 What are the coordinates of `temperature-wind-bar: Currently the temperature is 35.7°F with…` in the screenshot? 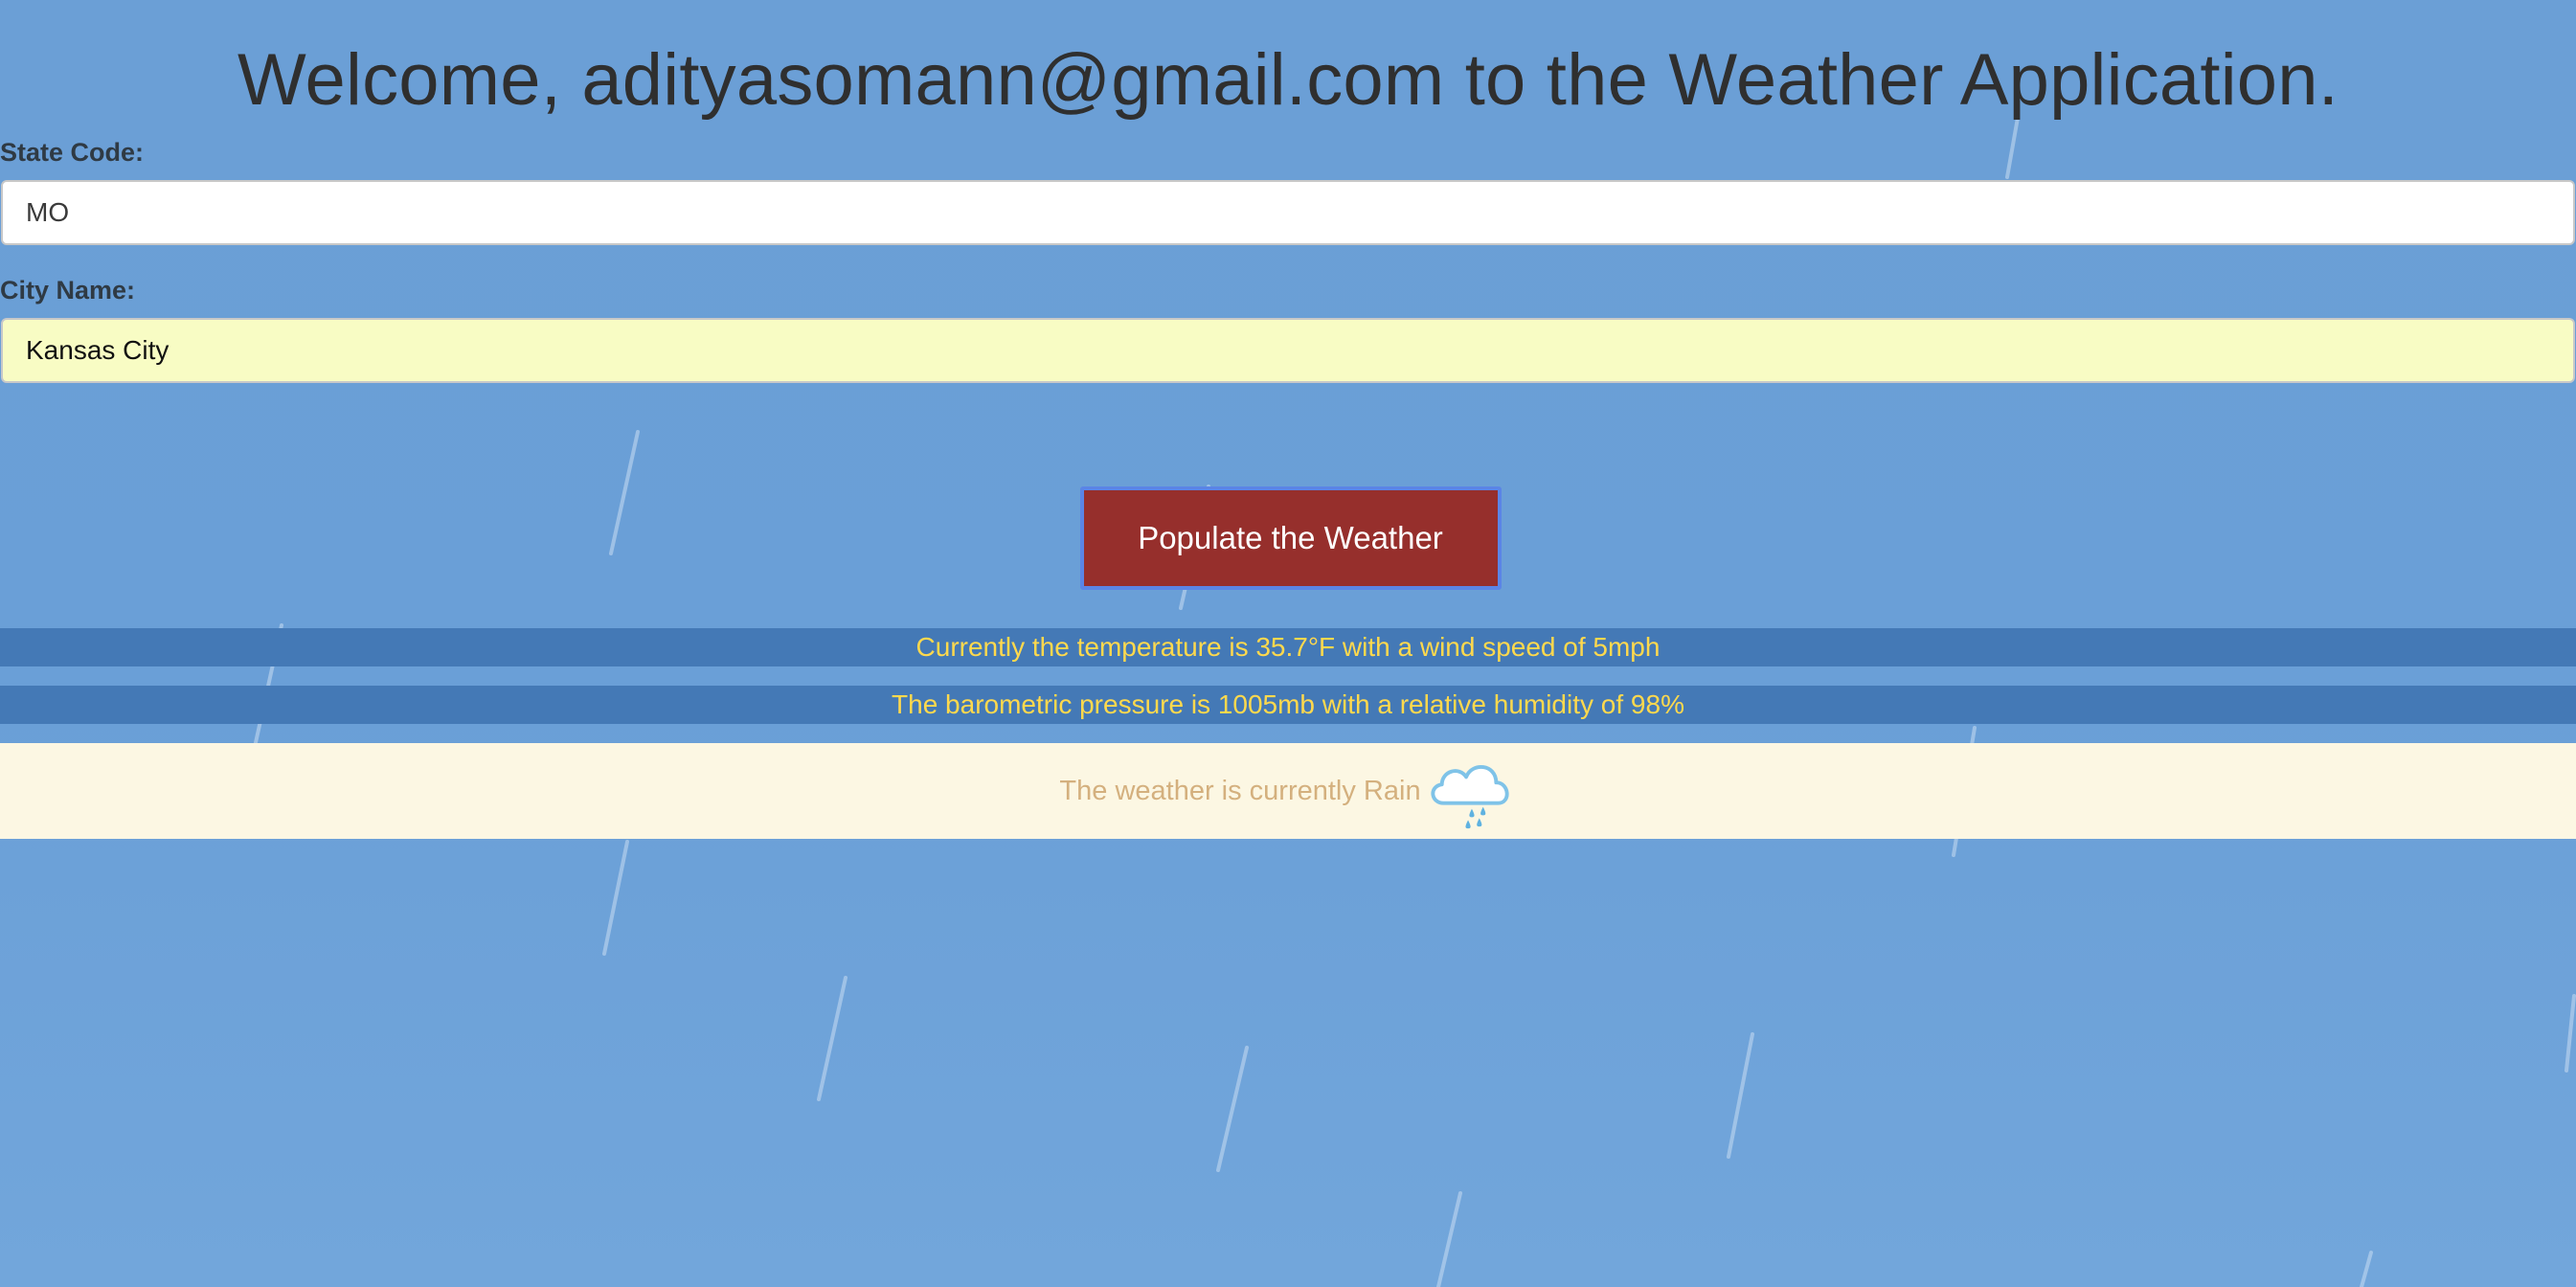 It's located at (1288, 647).